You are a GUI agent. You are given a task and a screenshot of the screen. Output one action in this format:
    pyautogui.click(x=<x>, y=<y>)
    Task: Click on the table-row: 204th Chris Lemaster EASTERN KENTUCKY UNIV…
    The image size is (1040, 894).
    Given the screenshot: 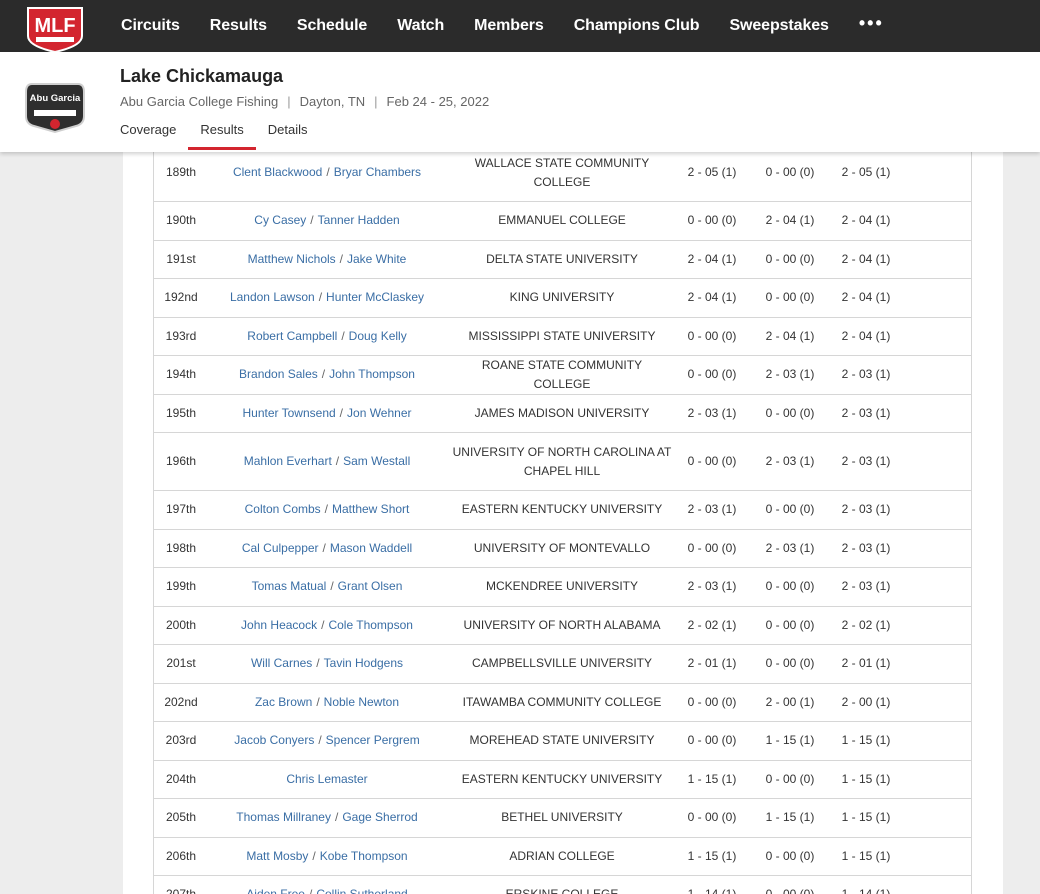 What is the action you would take?
    pyautogui.click(x=562, y=780)
    